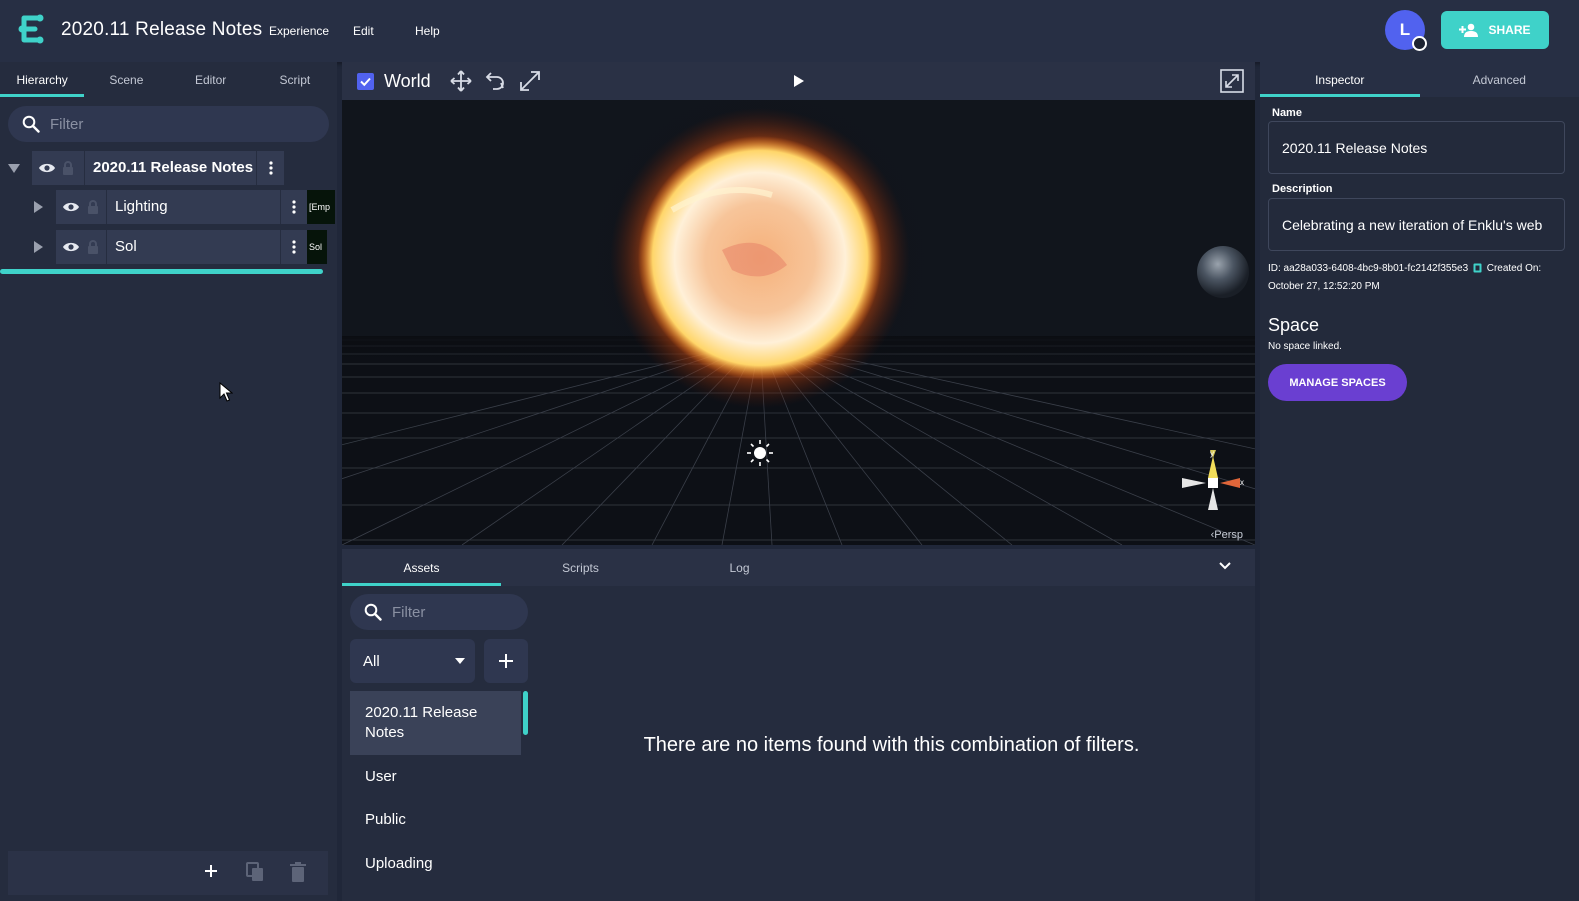 The height and width of the screenshot is (901, 1579). I want to click on tab-editor: Editor, so click(211, 79).